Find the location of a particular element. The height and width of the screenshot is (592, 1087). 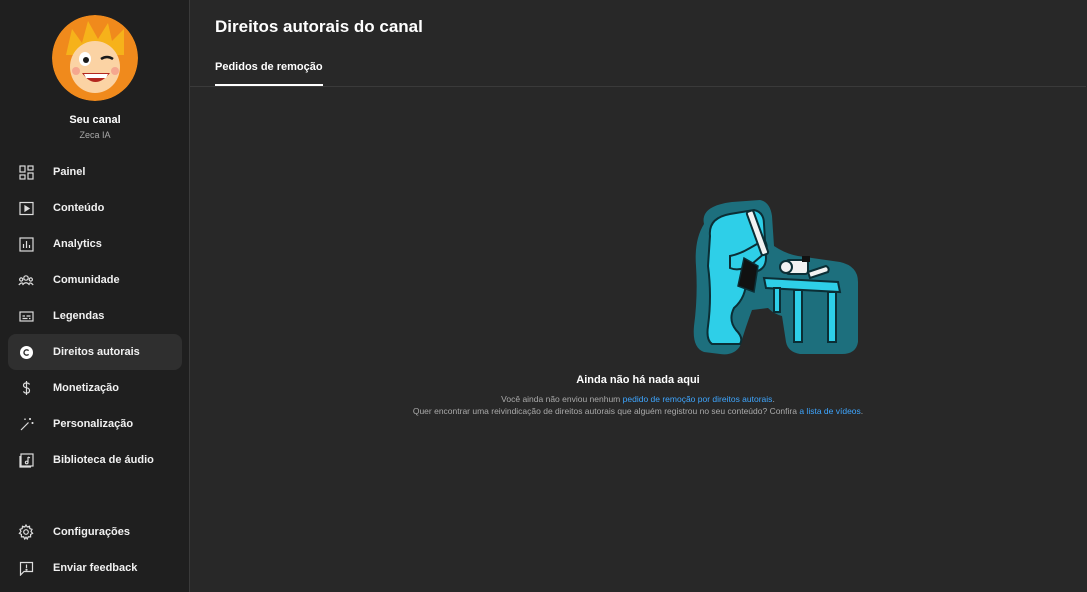

sidebar-item-painel: Painel is located at coordinates (95, 172).